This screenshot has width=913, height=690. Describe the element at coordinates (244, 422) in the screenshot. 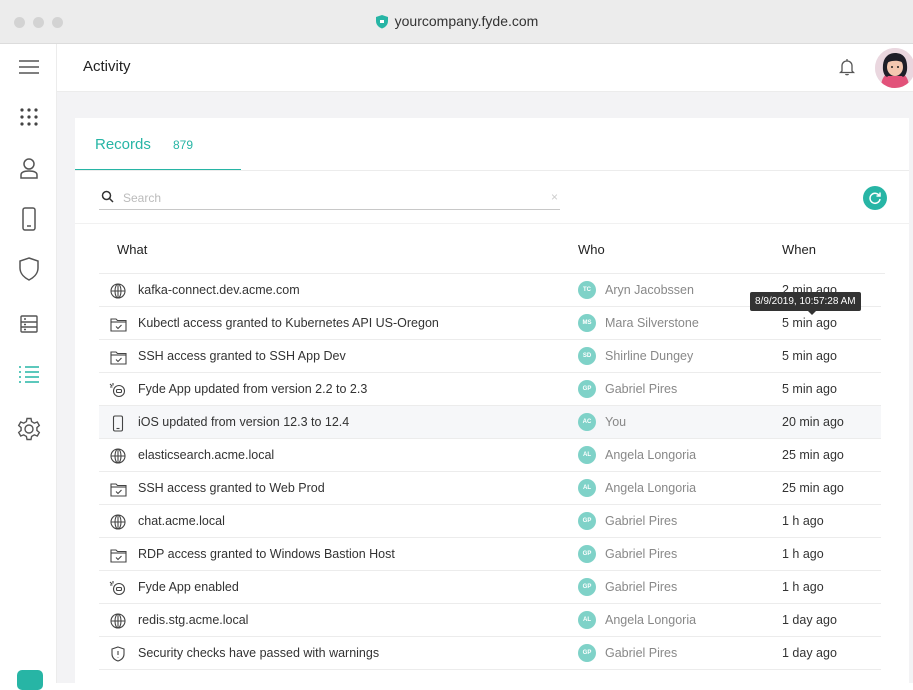

I see `record-what: iOS updated from version 12.3 to 12.4` at that location.